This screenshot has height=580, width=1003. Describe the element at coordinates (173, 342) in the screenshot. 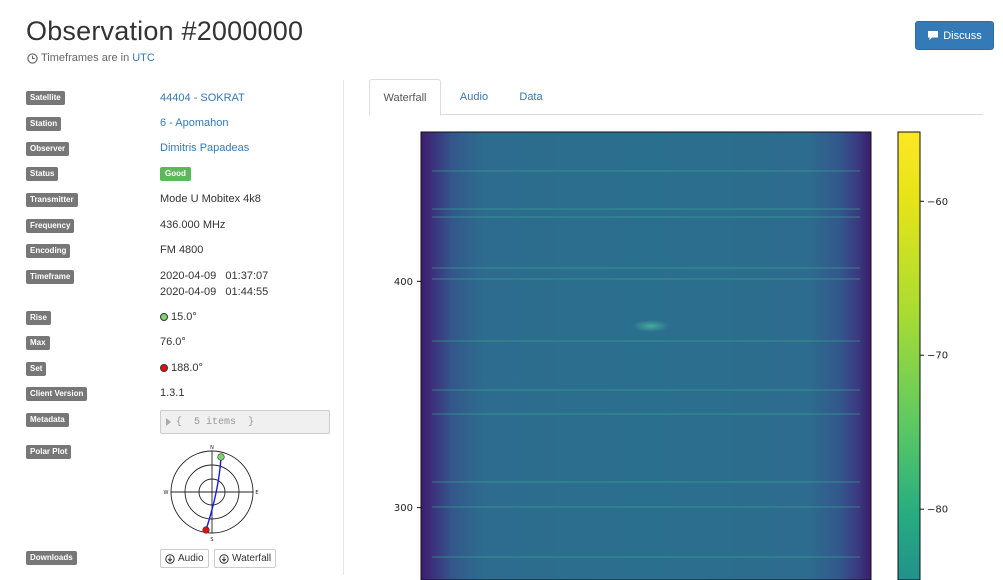

I see `max-value: 76.0°` at that location.